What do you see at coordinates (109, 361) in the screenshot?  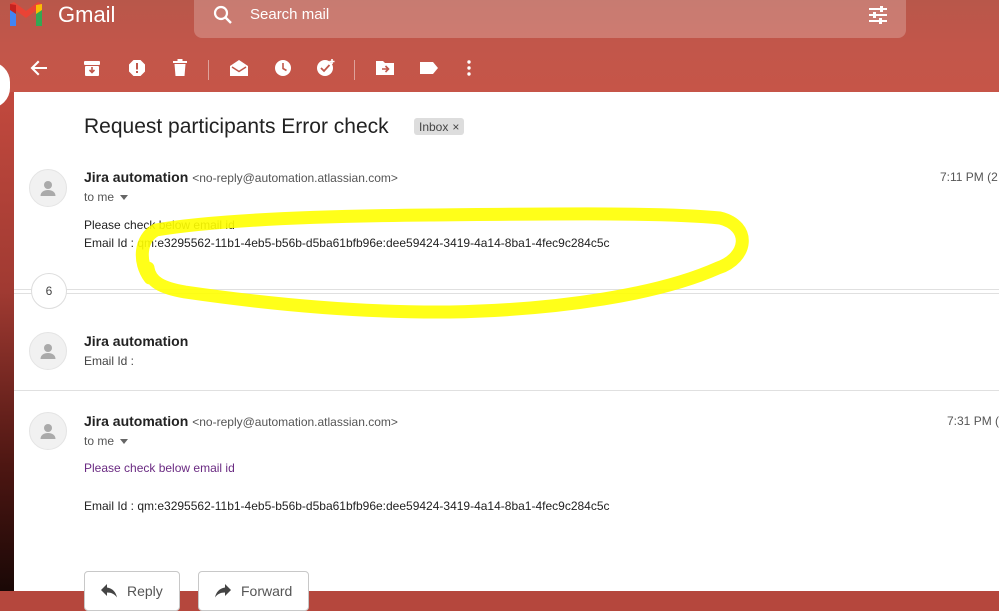 I see `message-snippet: Email Id :` at bounding box center [109, 361].